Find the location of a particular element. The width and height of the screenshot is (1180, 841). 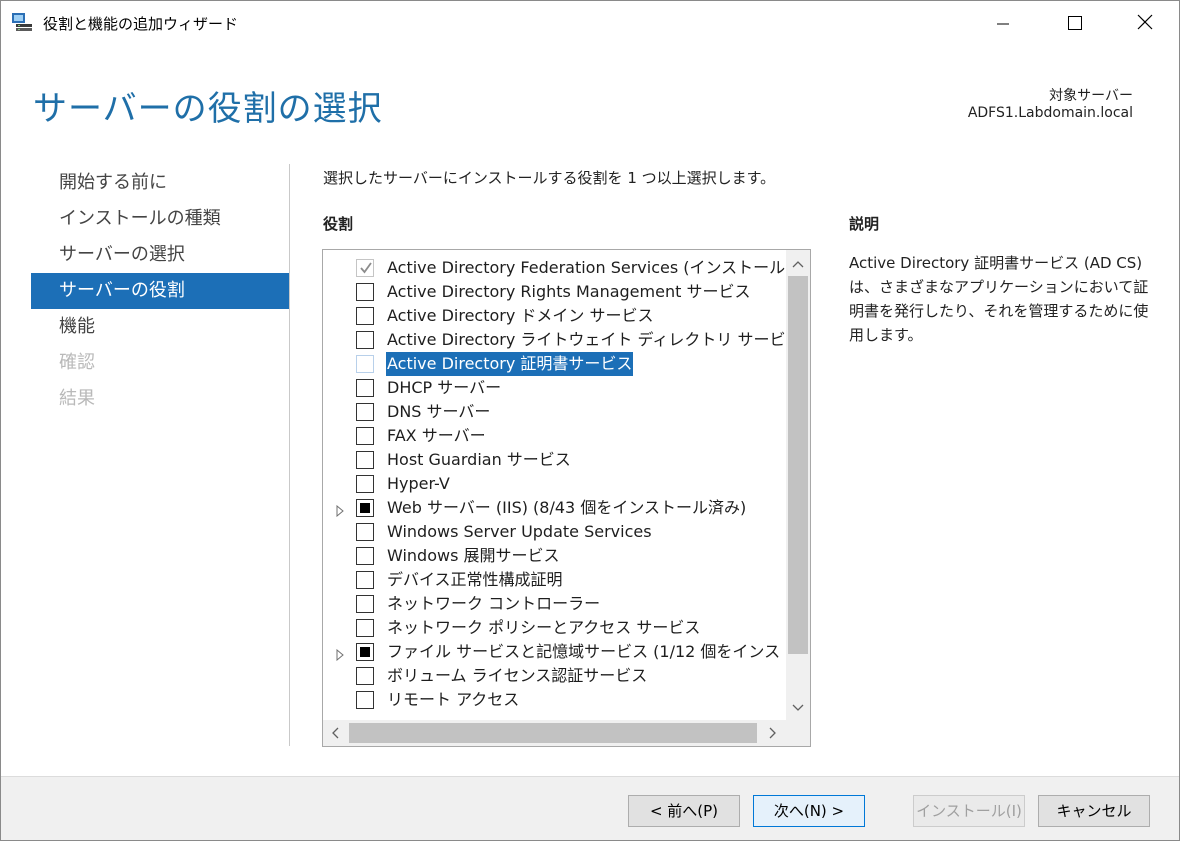

cancel-button: キャンセル is located at coordinates (1094, 811).